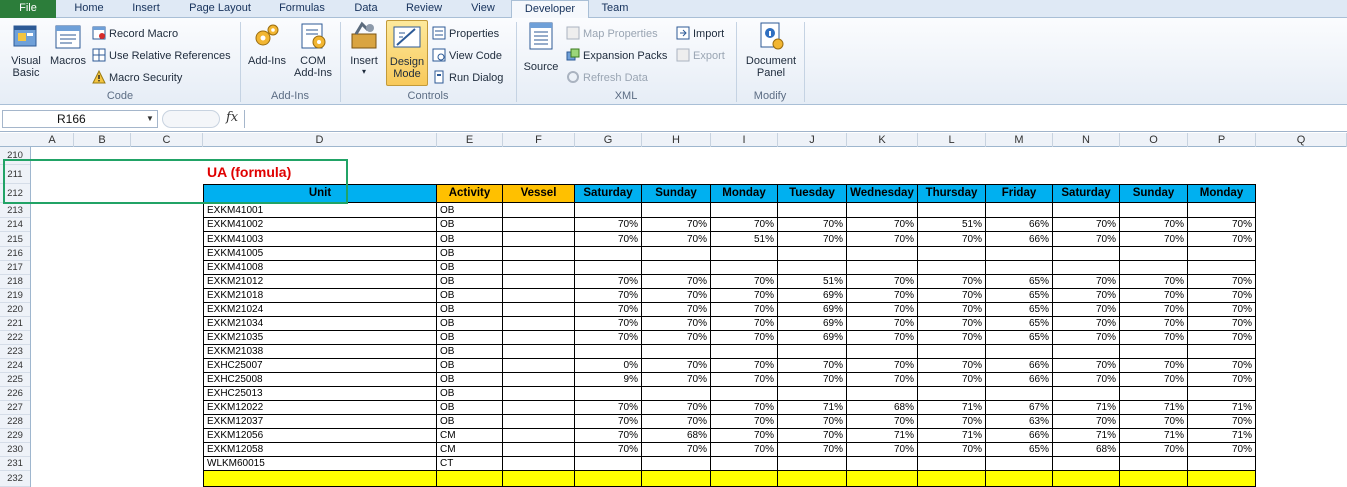 The image size is (1347, 487). Describe the element at coordinates (608, 193) in the screenshot. I see `table-header-cell: Saturday` at that location.